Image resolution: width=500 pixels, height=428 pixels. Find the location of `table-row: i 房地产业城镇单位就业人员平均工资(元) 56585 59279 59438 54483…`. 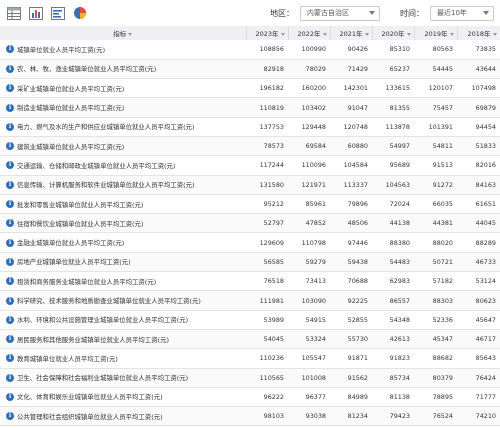

table-row: i 房地产业城镇单位就业人员平均工资(元) 56585 59279 59438 54483… is located at coordinates (250, 262).